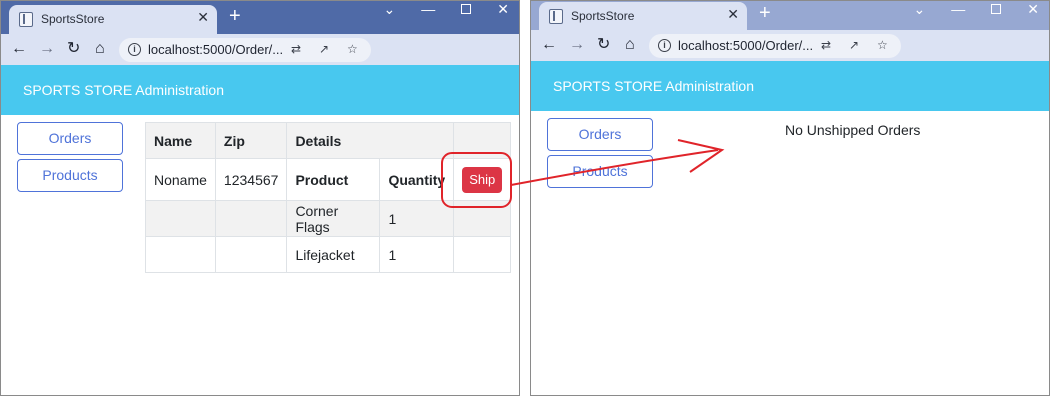  I want to click on table-header-row: Name Zip Details, so click(328, 140).